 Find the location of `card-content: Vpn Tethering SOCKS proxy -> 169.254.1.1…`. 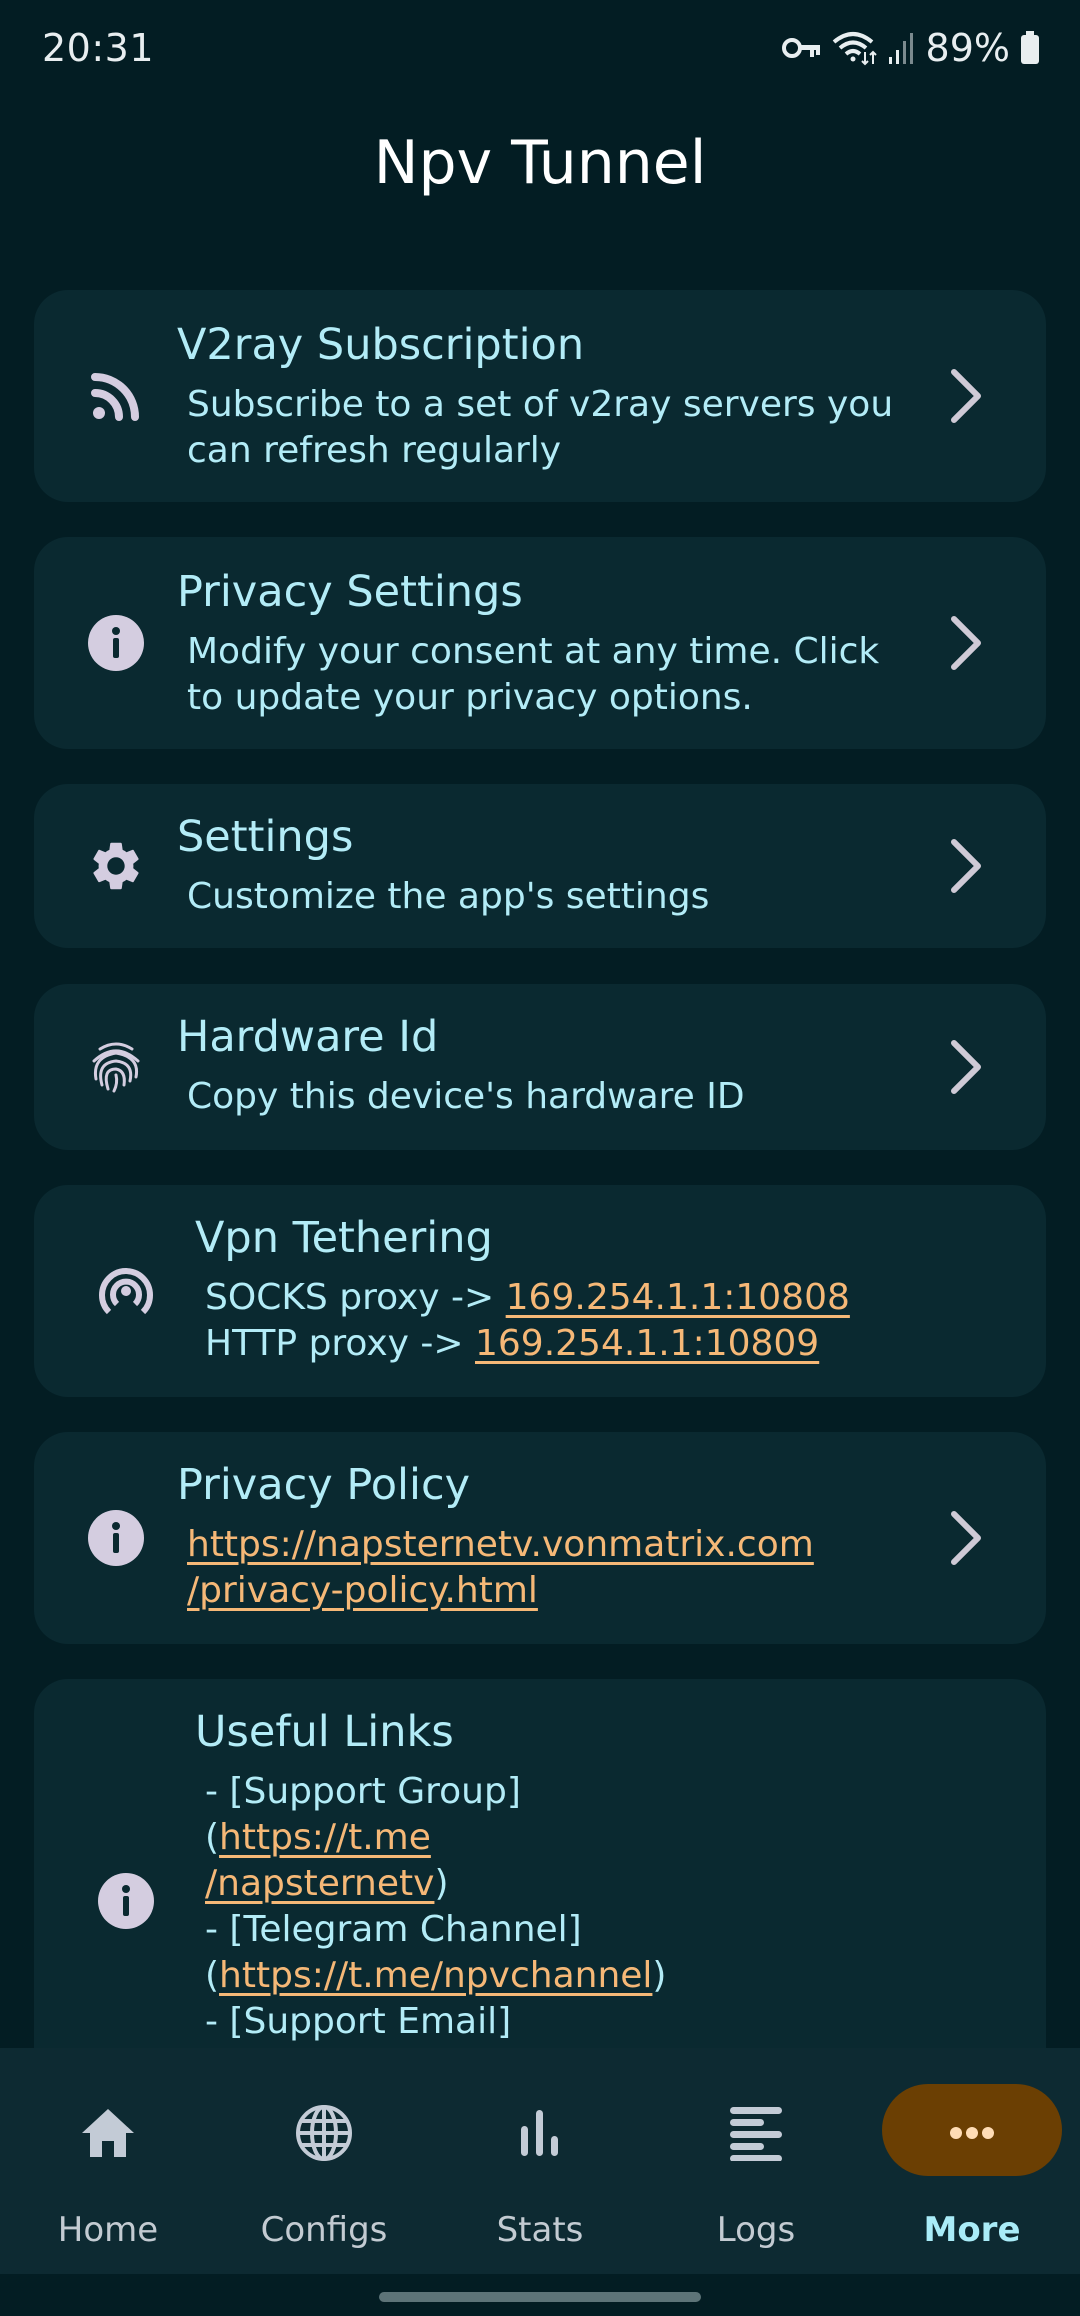

card-content: Vpn Tethering SOCKS proxy -> 169.254.1.1… is located at coordinates (565, 1290).